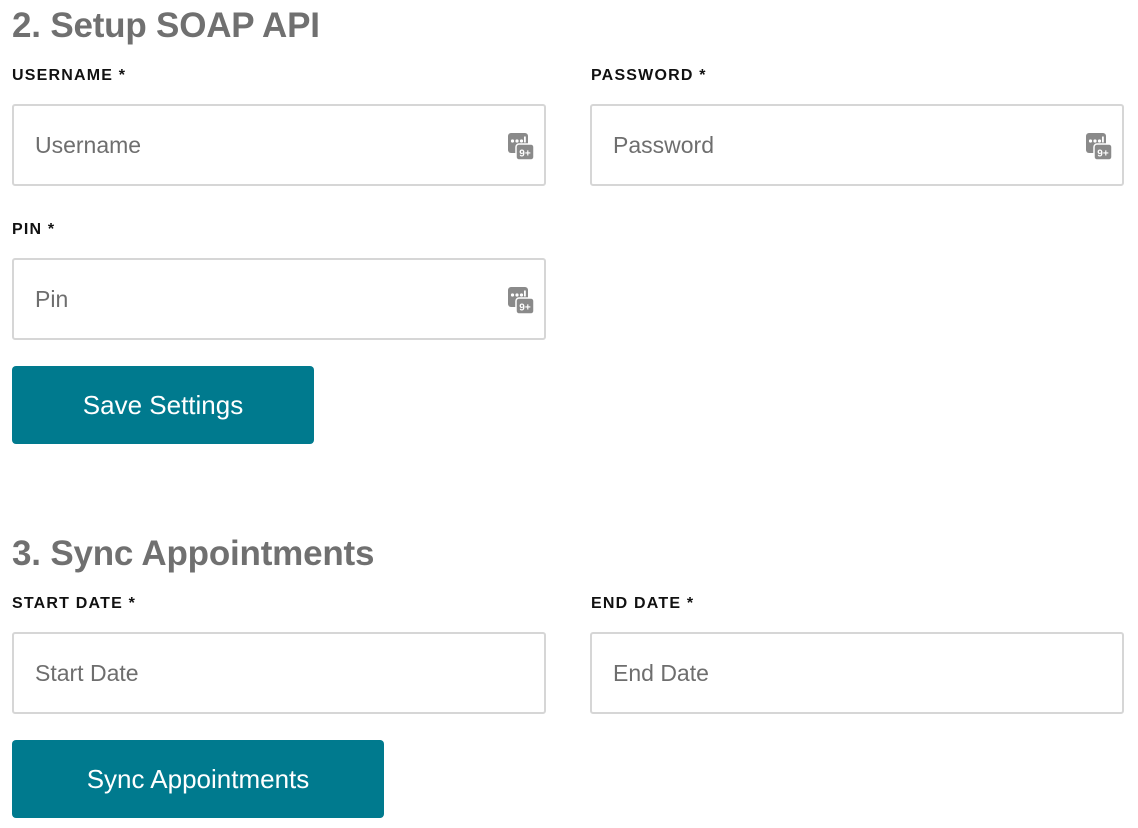 The height and width of the screenshot is (828, 1138). I want to click on pin-input, so click(279, 299).